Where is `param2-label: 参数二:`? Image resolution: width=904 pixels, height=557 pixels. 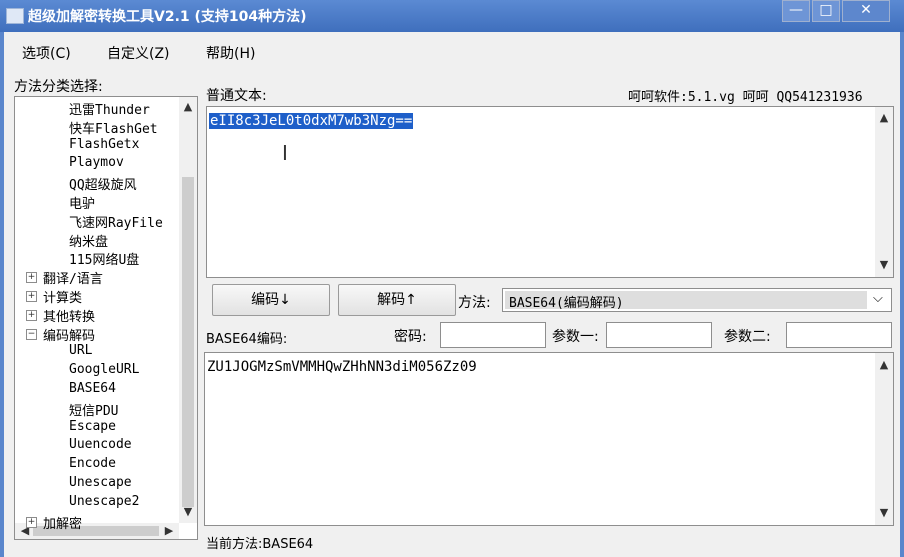 param2-label: 参数二: is located at coordinates (747, 337).